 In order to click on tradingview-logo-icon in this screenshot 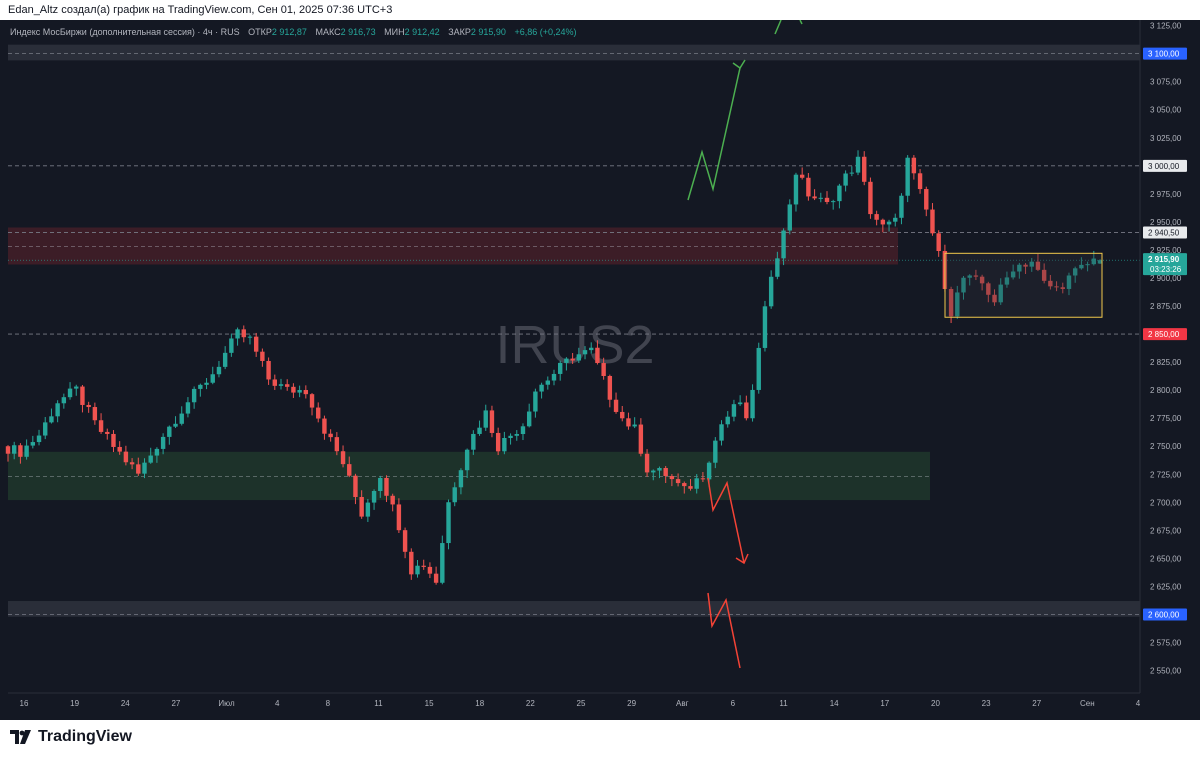, I will do `click(20, 737)`.